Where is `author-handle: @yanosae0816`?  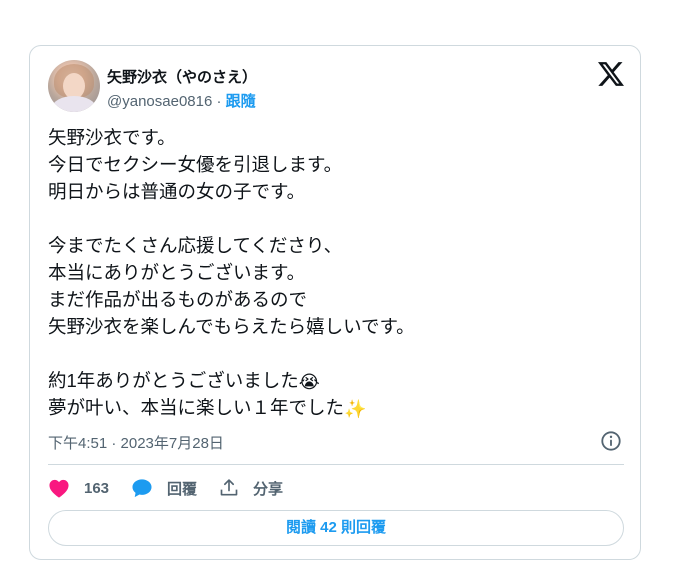 author-handle: @yanosae0816 is located at coordinates (159, 101).